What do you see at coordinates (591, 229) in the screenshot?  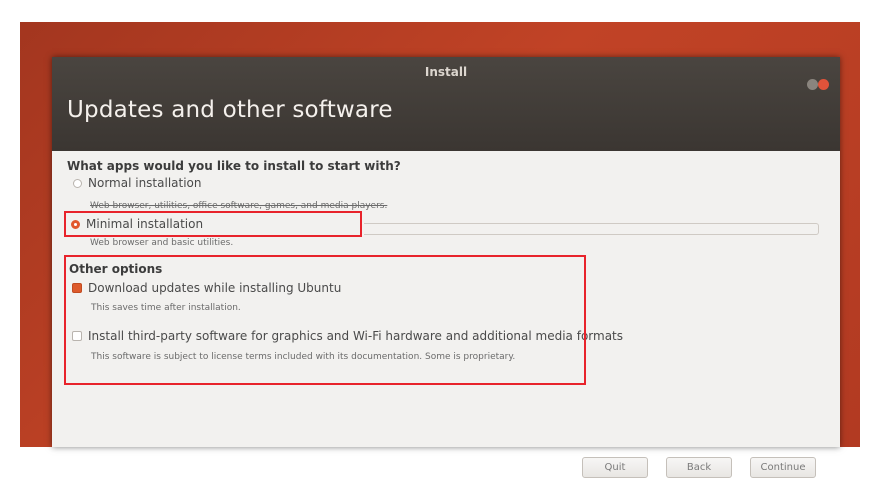 I see `focus-outline` at bounding box center [591, 229].